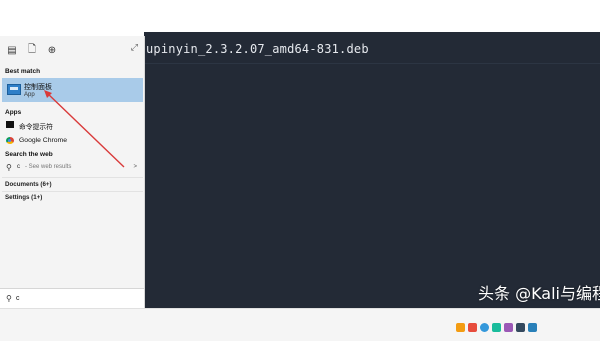  I want to click on settings-group: Settings (1+), so click(23, 197).